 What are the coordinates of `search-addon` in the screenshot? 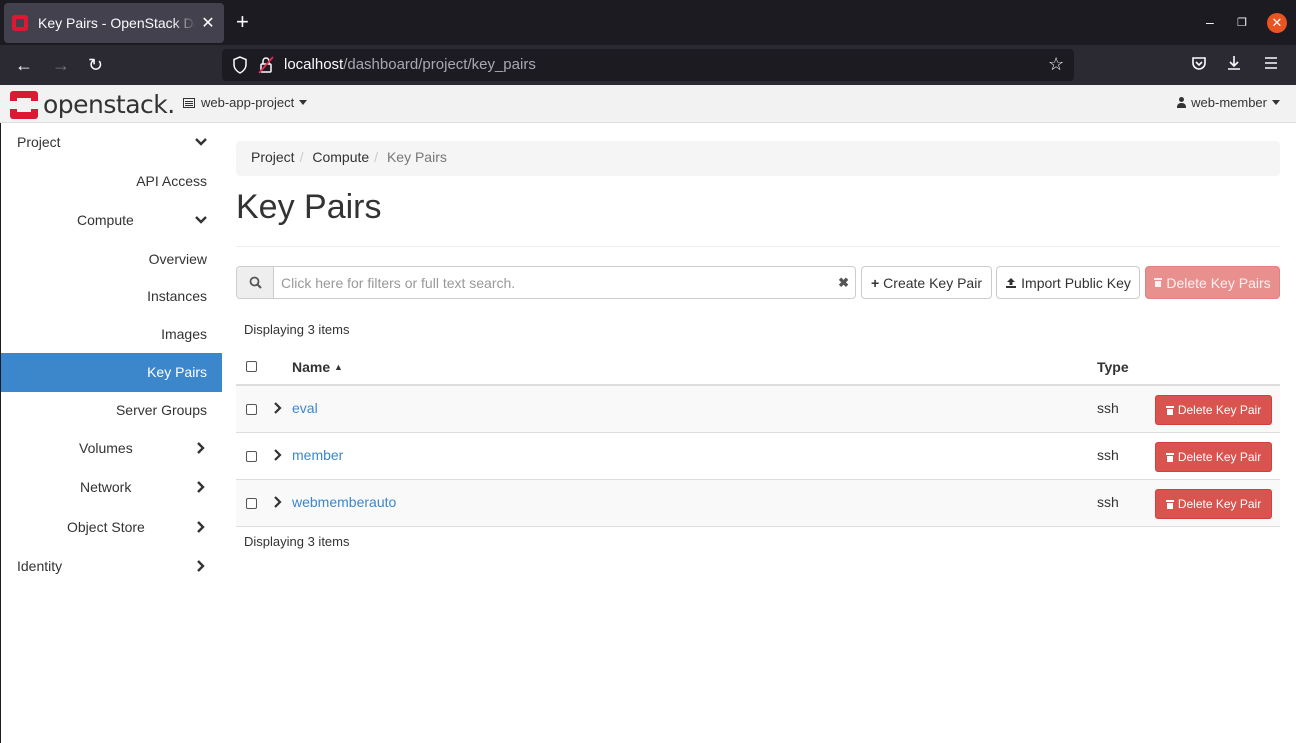 It's located at (255, 282).